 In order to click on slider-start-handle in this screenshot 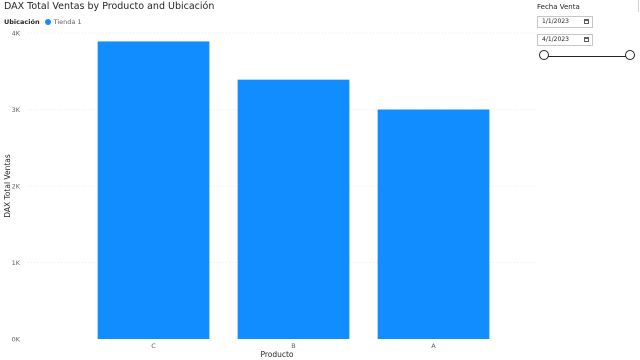, I will do `click(544, 55)`.